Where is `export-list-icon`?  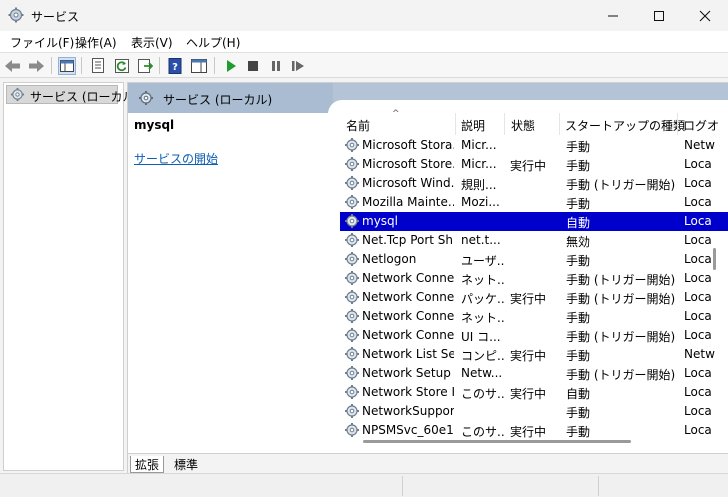 export-list-icon is located at coordinates (145, 66).